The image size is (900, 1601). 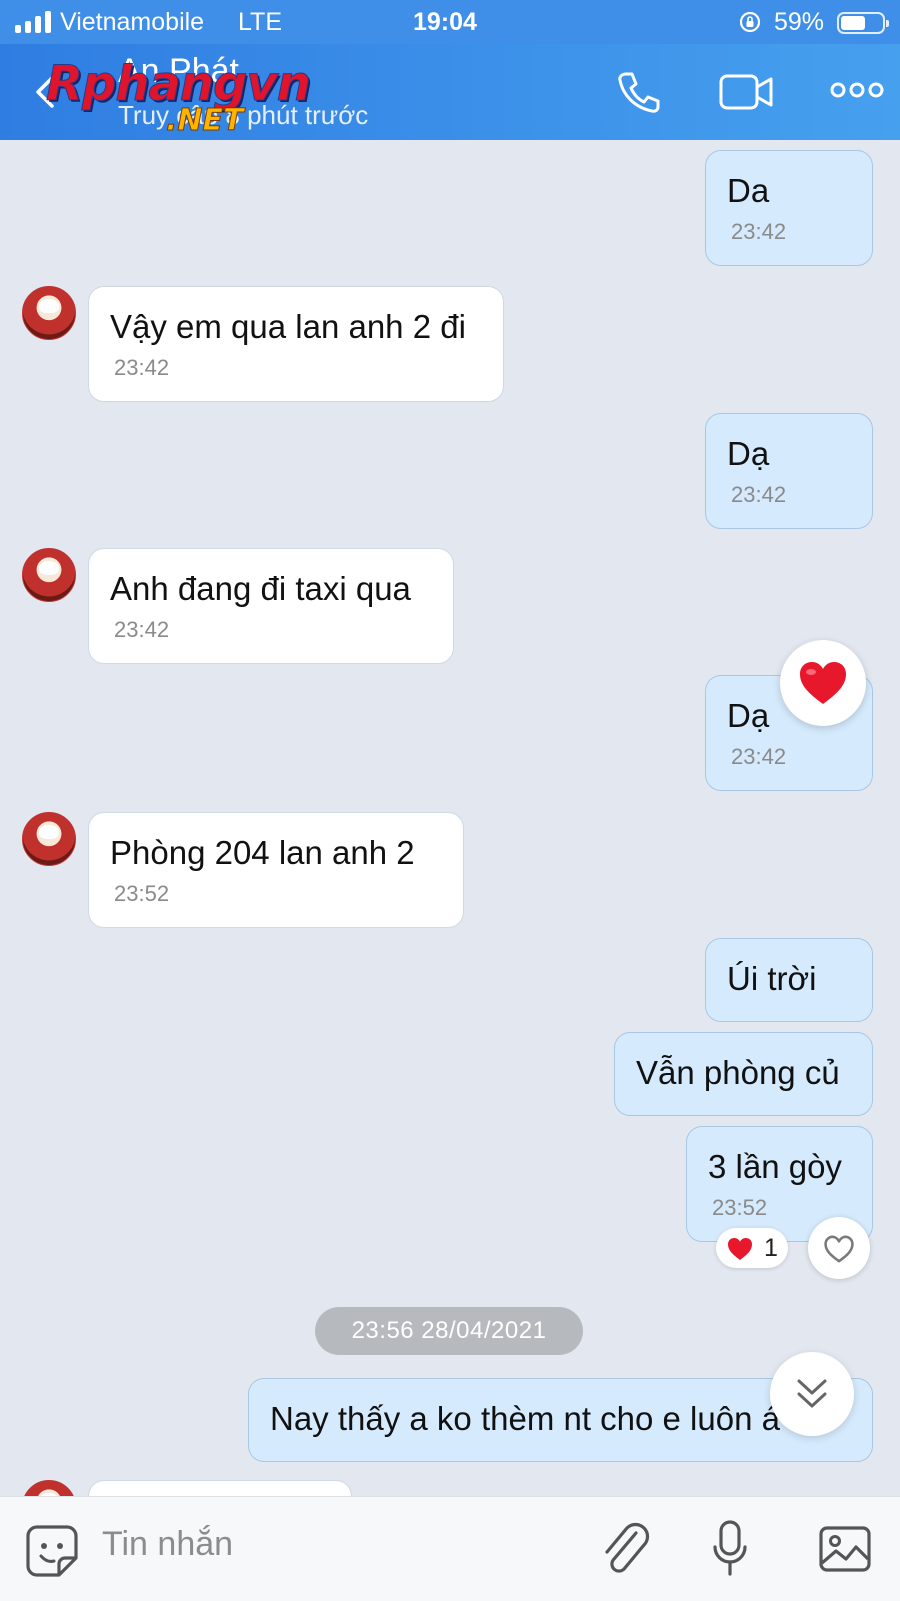 I want to click on message-input: Tin nhắn, so click(x=167, y=1544).